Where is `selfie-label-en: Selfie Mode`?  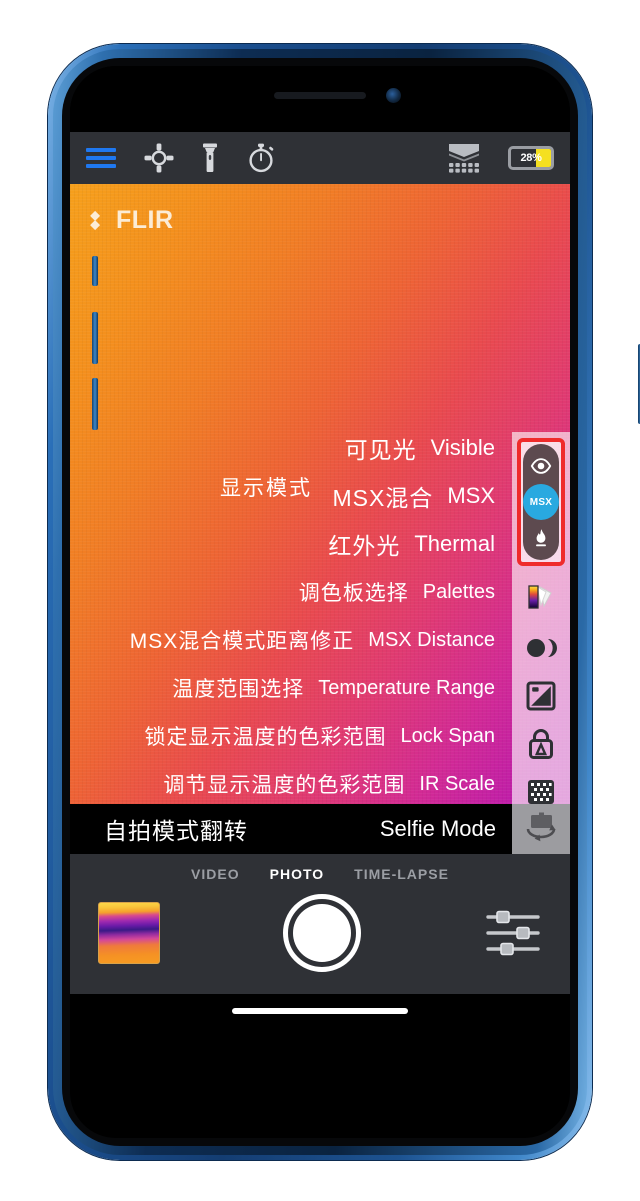 selfie-label-en: Selfie Mode is located at coordinates (437, 828).